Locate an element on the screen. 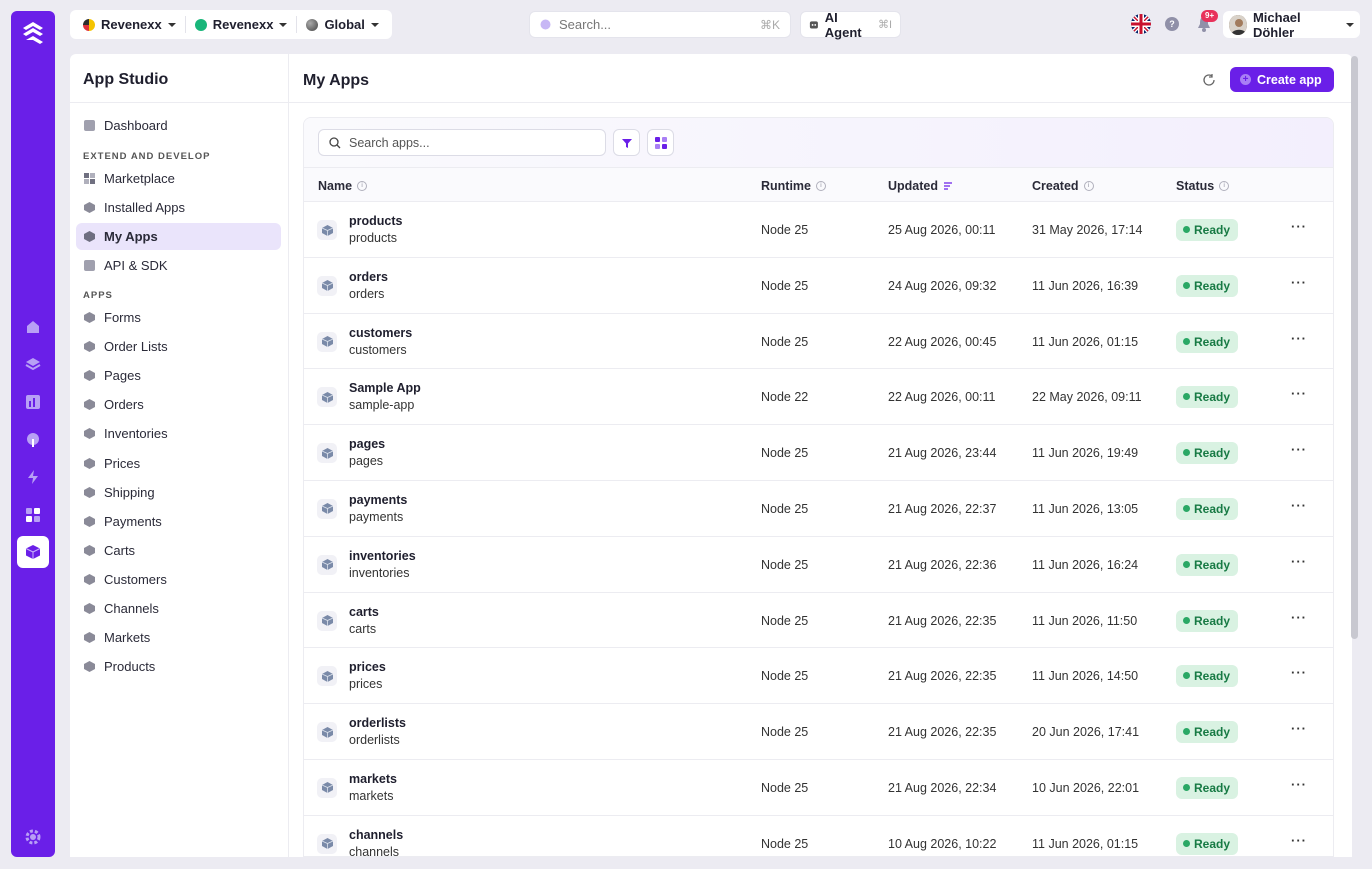 This screenshot has height=869, width=1372. sidebar-item-pages: Pages is located at coordinates (178, 375).